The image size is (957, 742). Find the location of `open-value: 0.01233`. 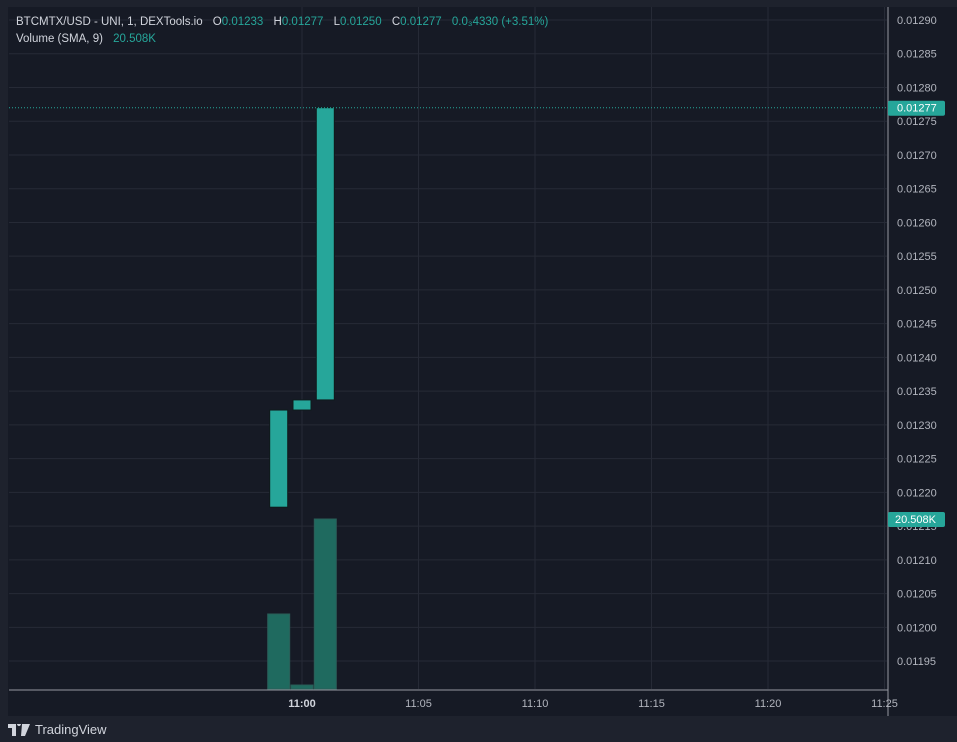

open-value: 0.01233 is located at coordinates (242, 22).